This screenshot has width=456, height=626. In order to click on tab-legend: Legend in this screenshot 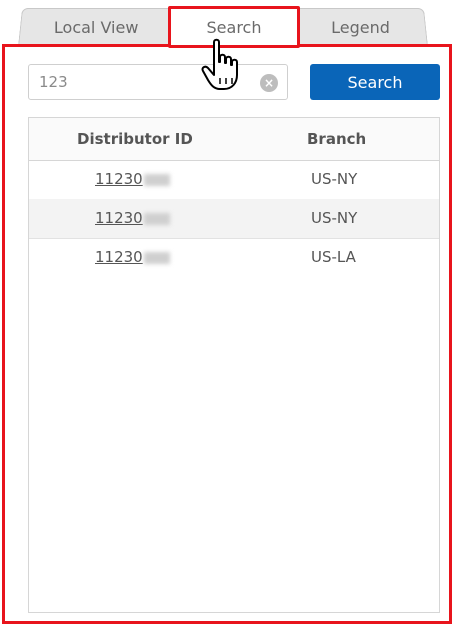, I will do `click(360, 27)`.